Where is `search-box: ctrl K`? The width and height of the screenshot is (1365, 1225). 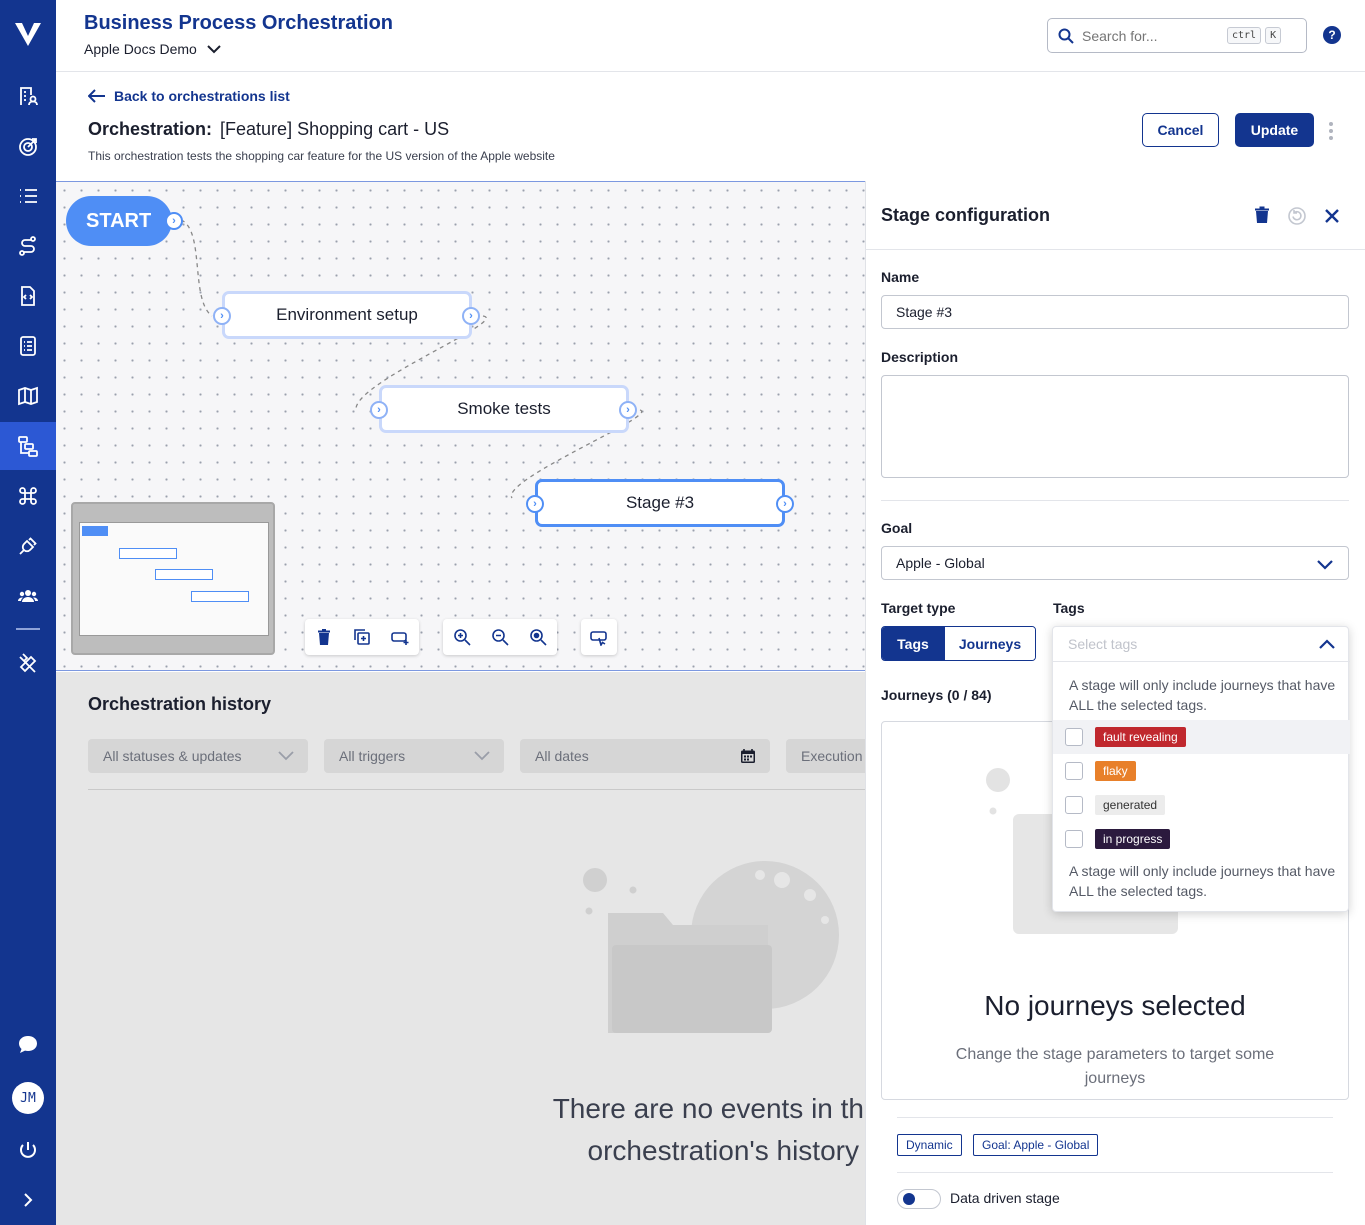 search-box: ctrl K is located at coordinates (1177, 35).